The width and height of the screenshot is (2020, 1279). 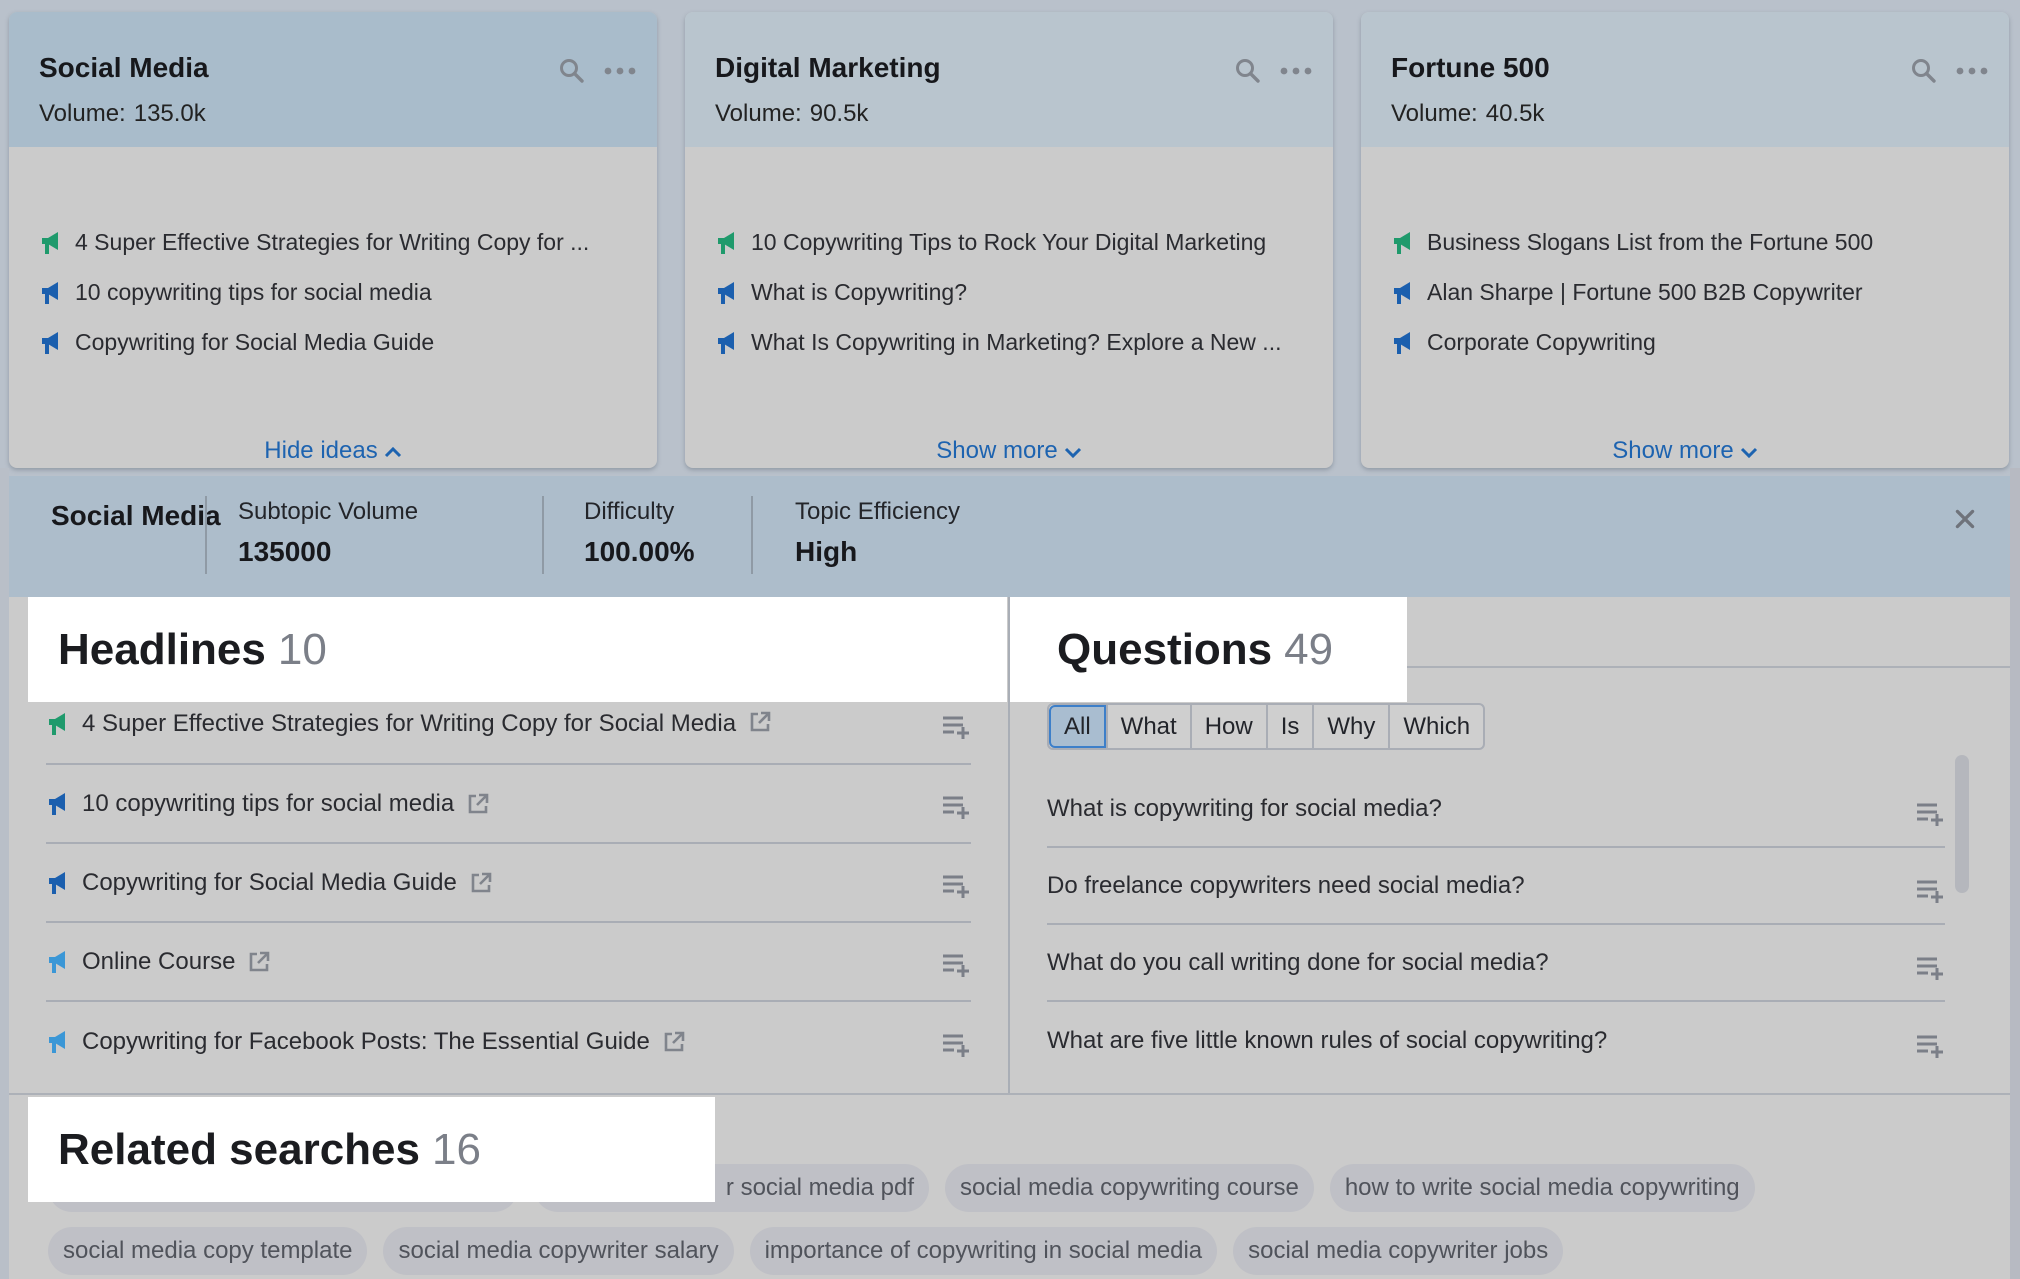 What do you see at coordinates (1165, 649) in the screenshot?
I see `questions-title: Questions` at bounding box center [1165, 649].